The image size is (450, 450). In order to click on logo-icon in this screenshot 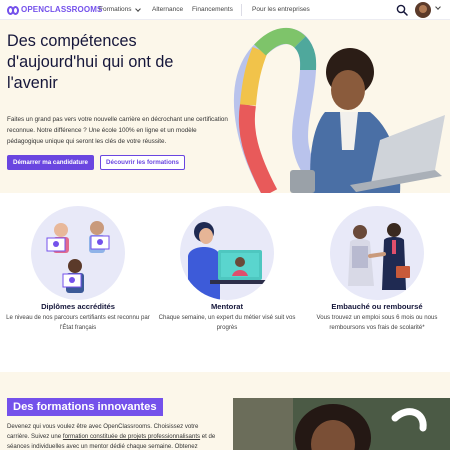, I will do `click(13, 10)`.